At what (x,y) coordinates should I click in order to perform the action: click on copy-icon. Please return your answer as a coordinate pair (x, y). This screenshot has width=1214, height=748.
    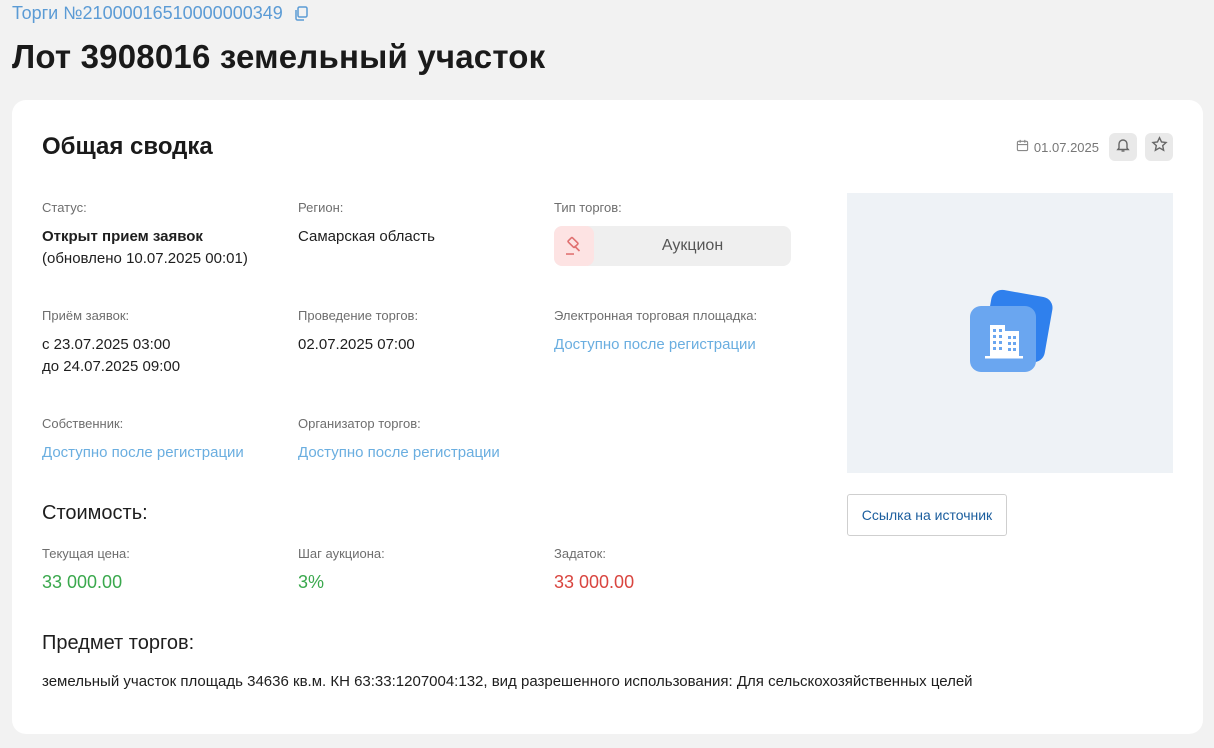
    Looking at the image, I should click on (301, 13).